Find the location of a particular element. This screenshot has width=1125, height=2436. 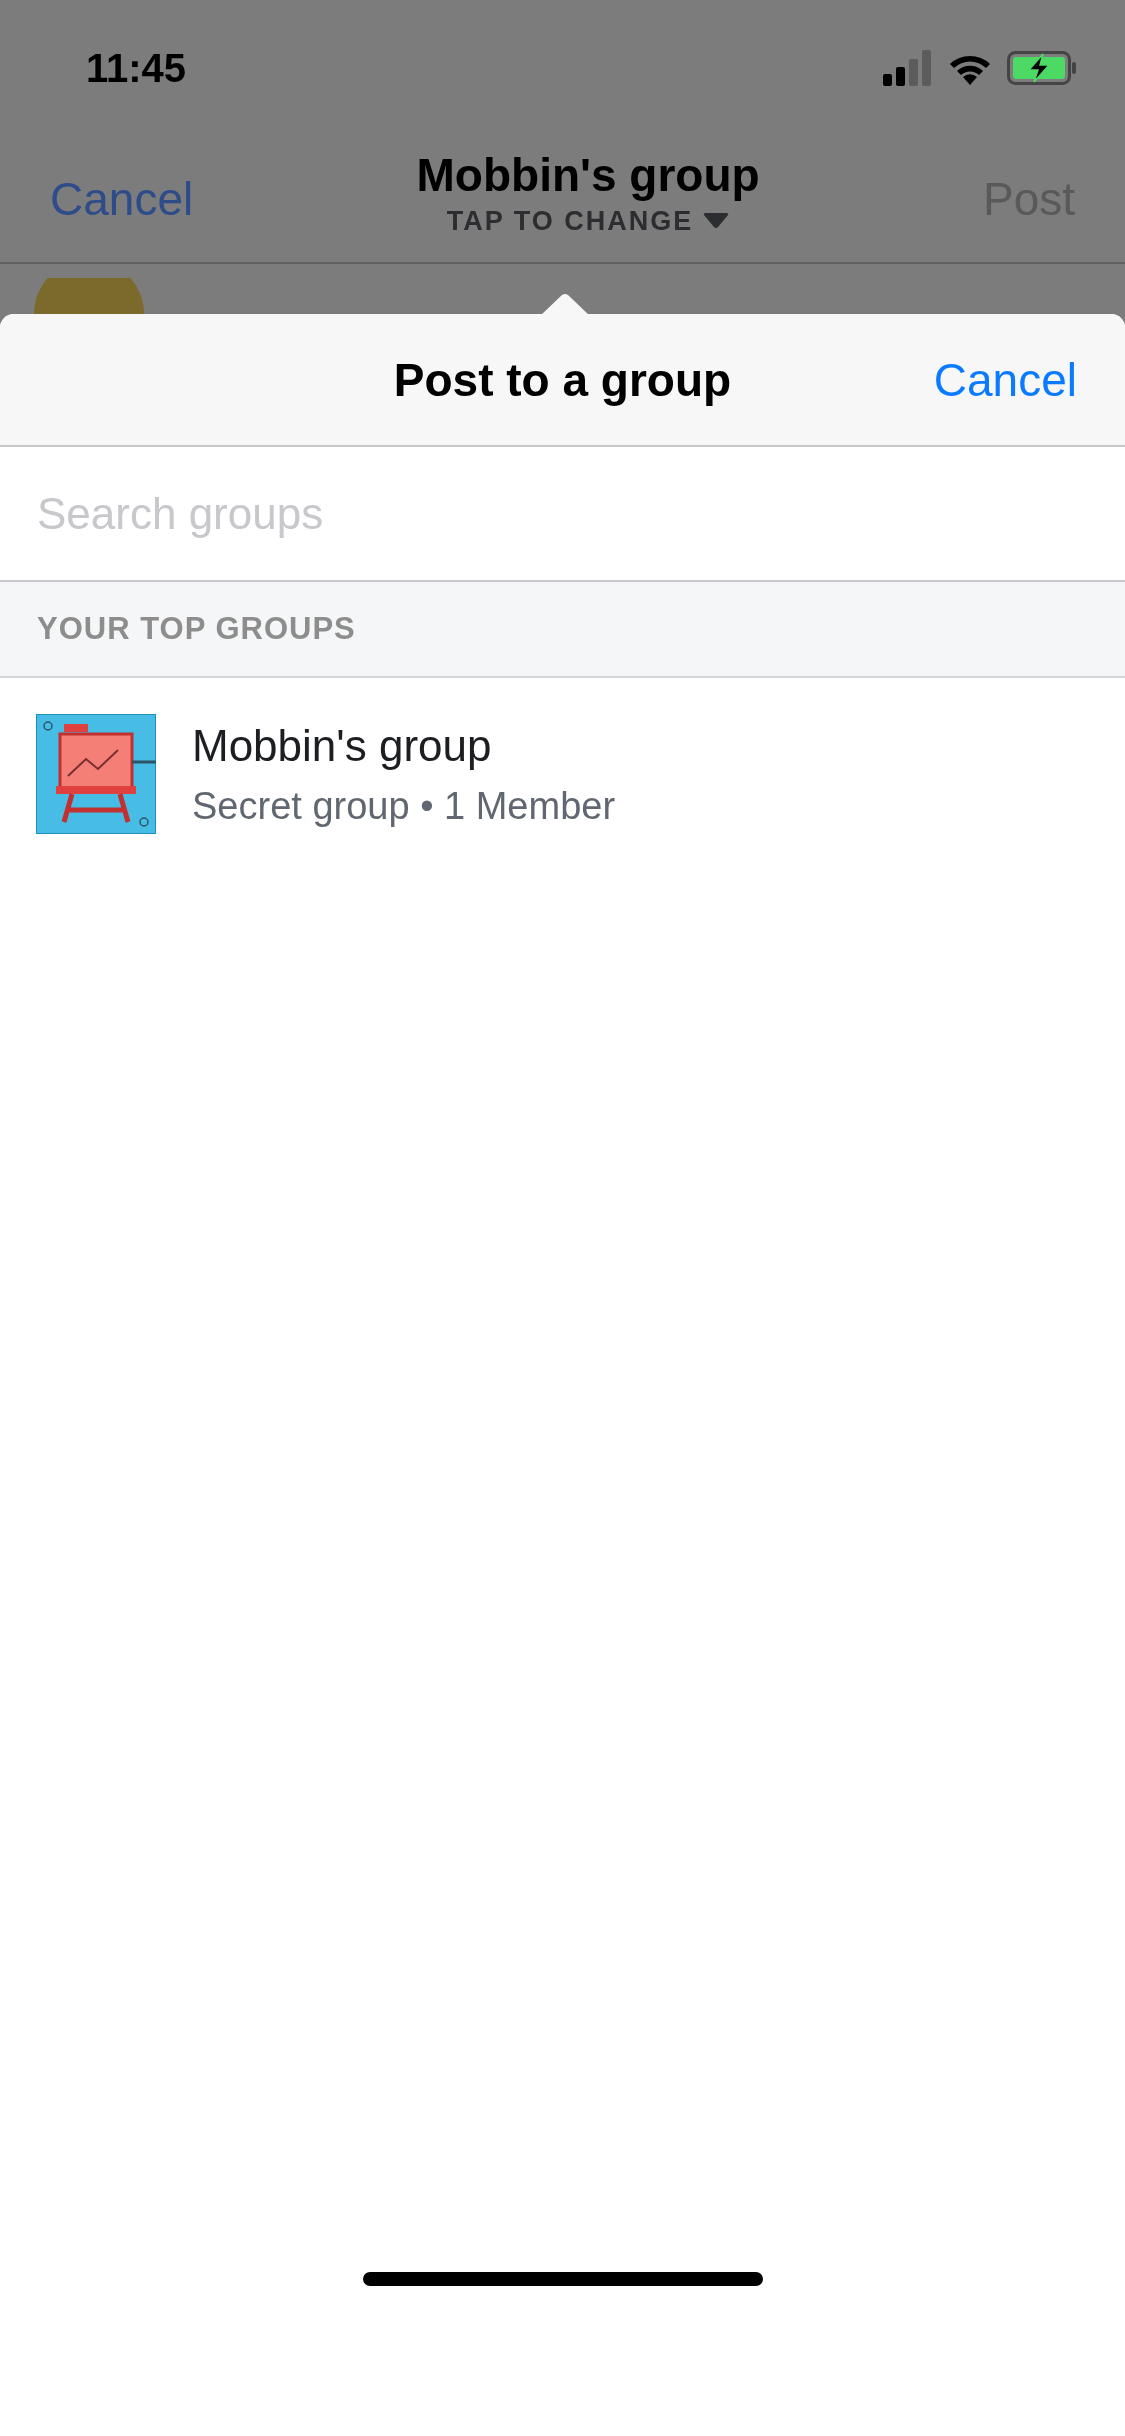

status-time: 11:45 is located at coordinates (136, 68).